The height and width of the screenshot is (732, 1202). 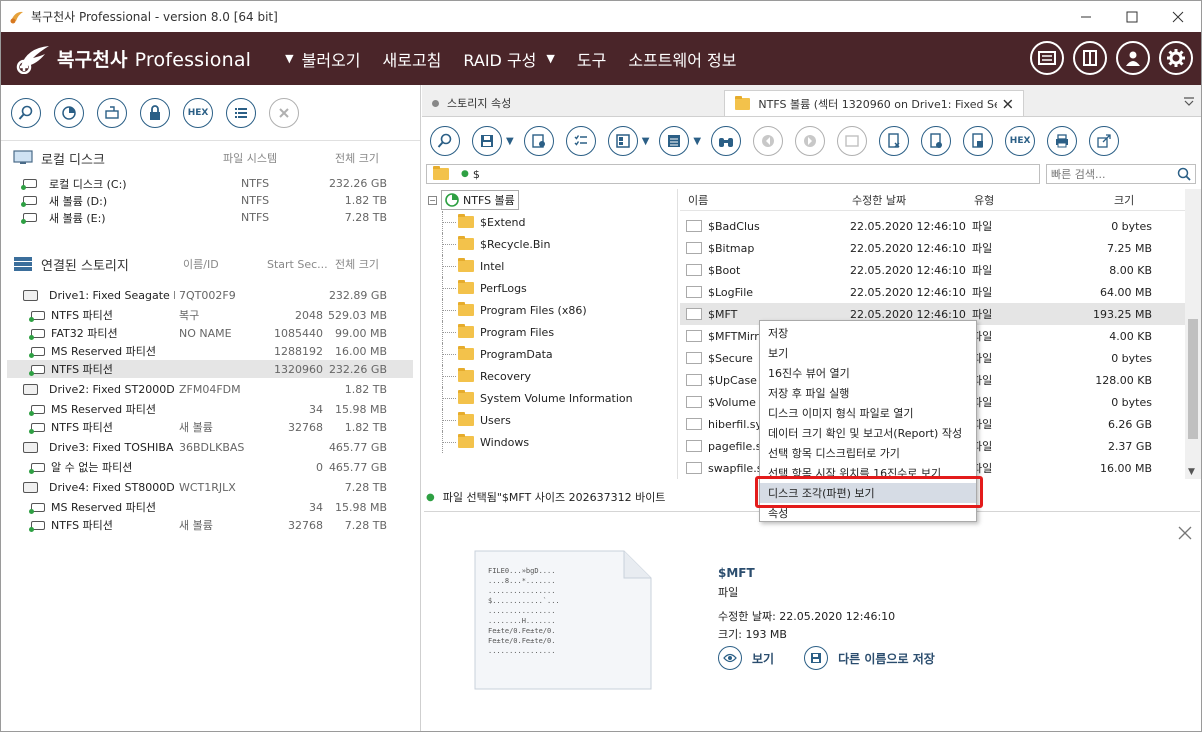 What do you see at coordinates (698, 200) in the screenshot?
I see `col-name: 이름` at bounding box center [698, 200].